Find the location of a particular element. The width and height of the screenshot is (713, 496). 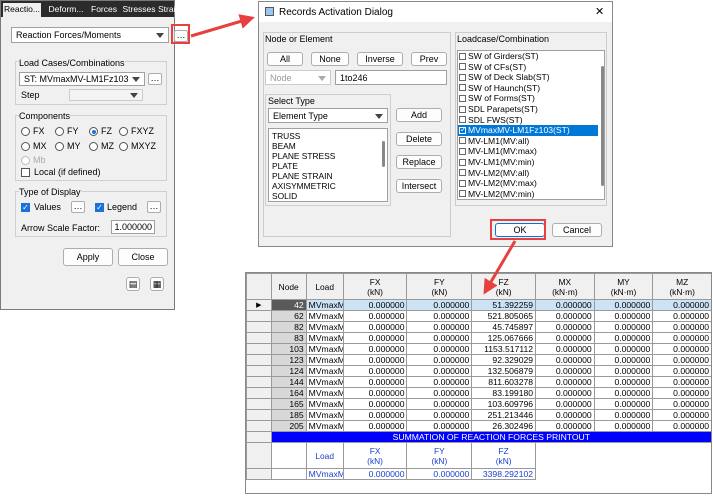

column-header: MX (kN·m) is located at coordinates (565, 286).